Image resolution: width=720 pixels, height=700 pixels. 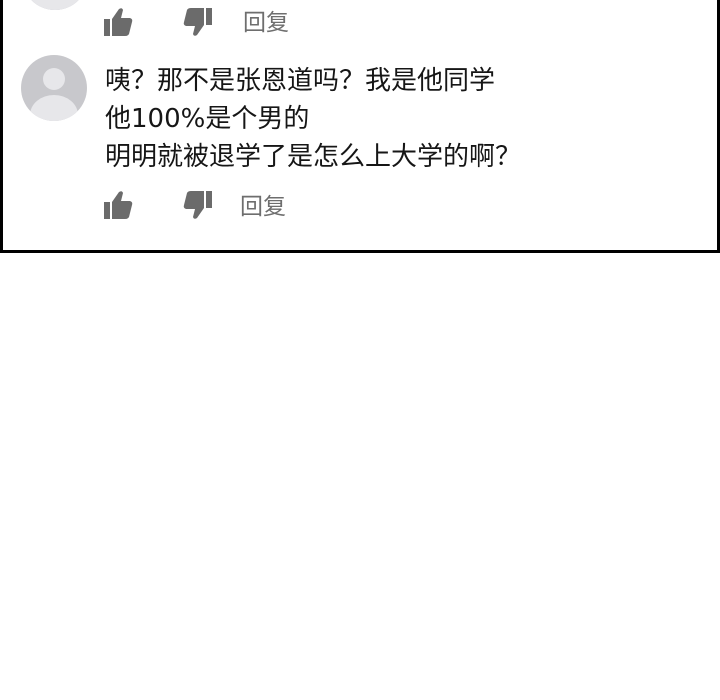 I want to click on comment-actions: 回复, so click(x=253, y=207).